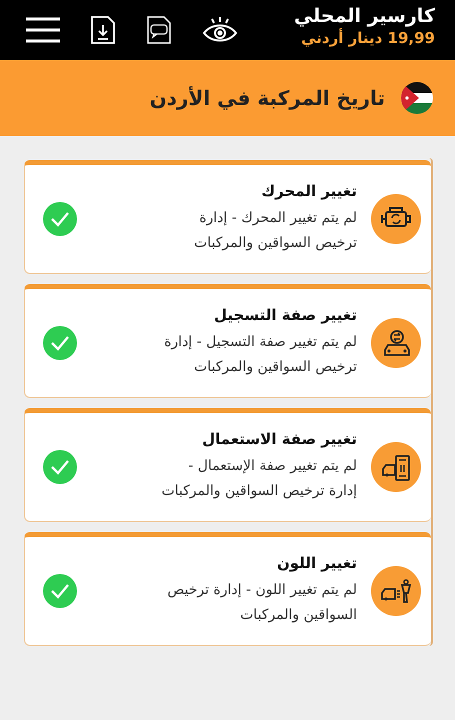  I want to click on record-title: تغيير المحرك, so click(308, 191).